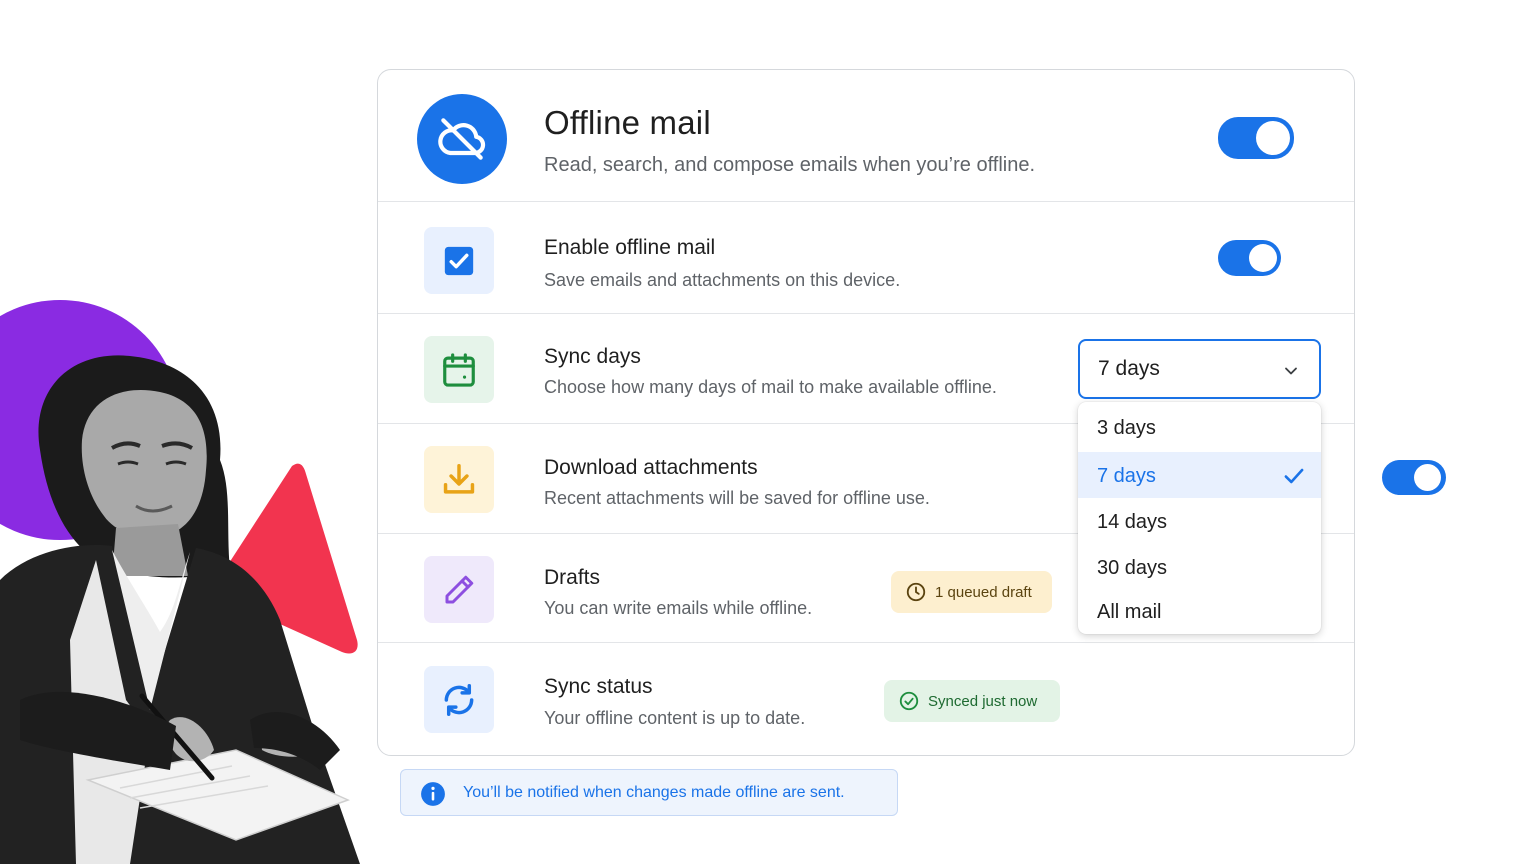 The width and height of the screenshot is (1536, 864). Describe the element at coordinates (651, 467) in the screenshot. I see `attachments-title: Download attachments` at that location.